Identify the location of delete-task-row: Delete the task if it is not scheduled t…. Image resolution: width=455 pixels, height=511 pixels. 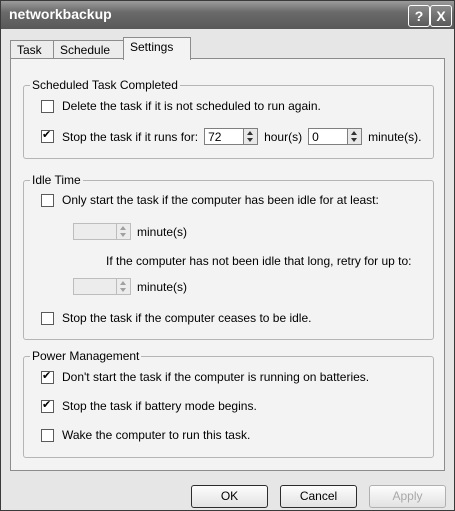
(181, 106).